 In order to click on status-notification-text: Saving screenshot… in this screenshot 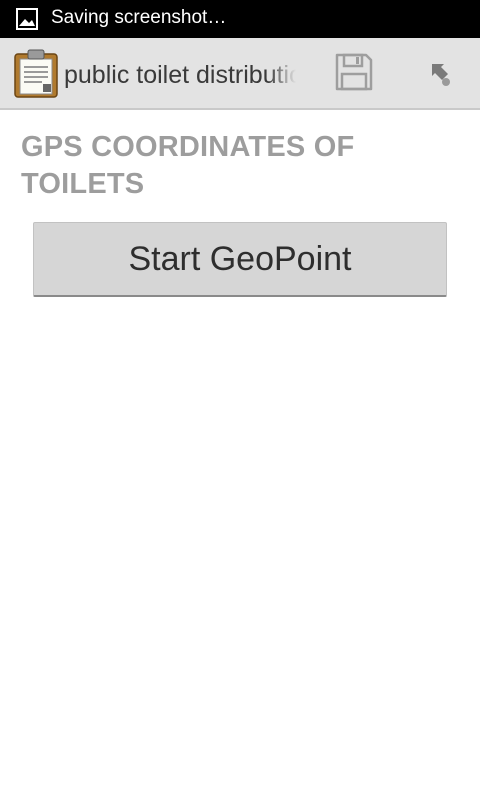, I will do `click(139, 17)`.